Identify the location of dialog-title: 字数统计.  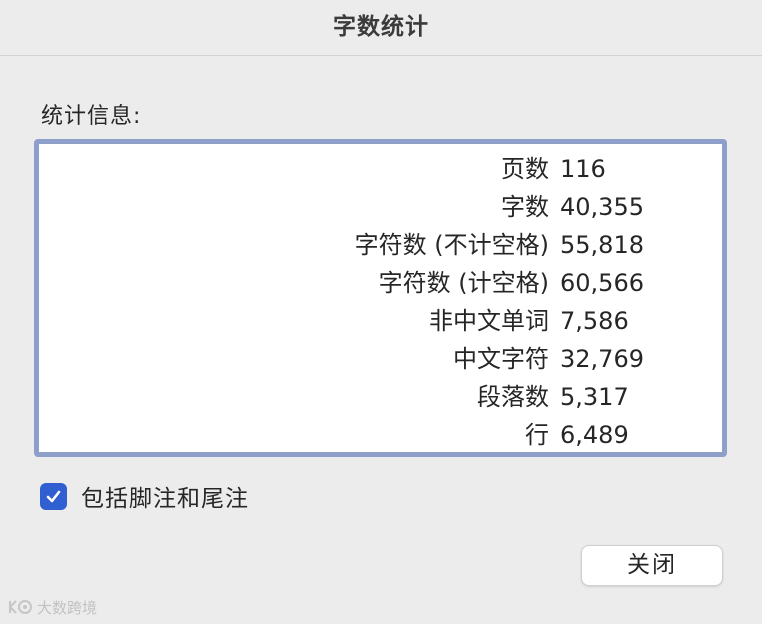
(381, 28).